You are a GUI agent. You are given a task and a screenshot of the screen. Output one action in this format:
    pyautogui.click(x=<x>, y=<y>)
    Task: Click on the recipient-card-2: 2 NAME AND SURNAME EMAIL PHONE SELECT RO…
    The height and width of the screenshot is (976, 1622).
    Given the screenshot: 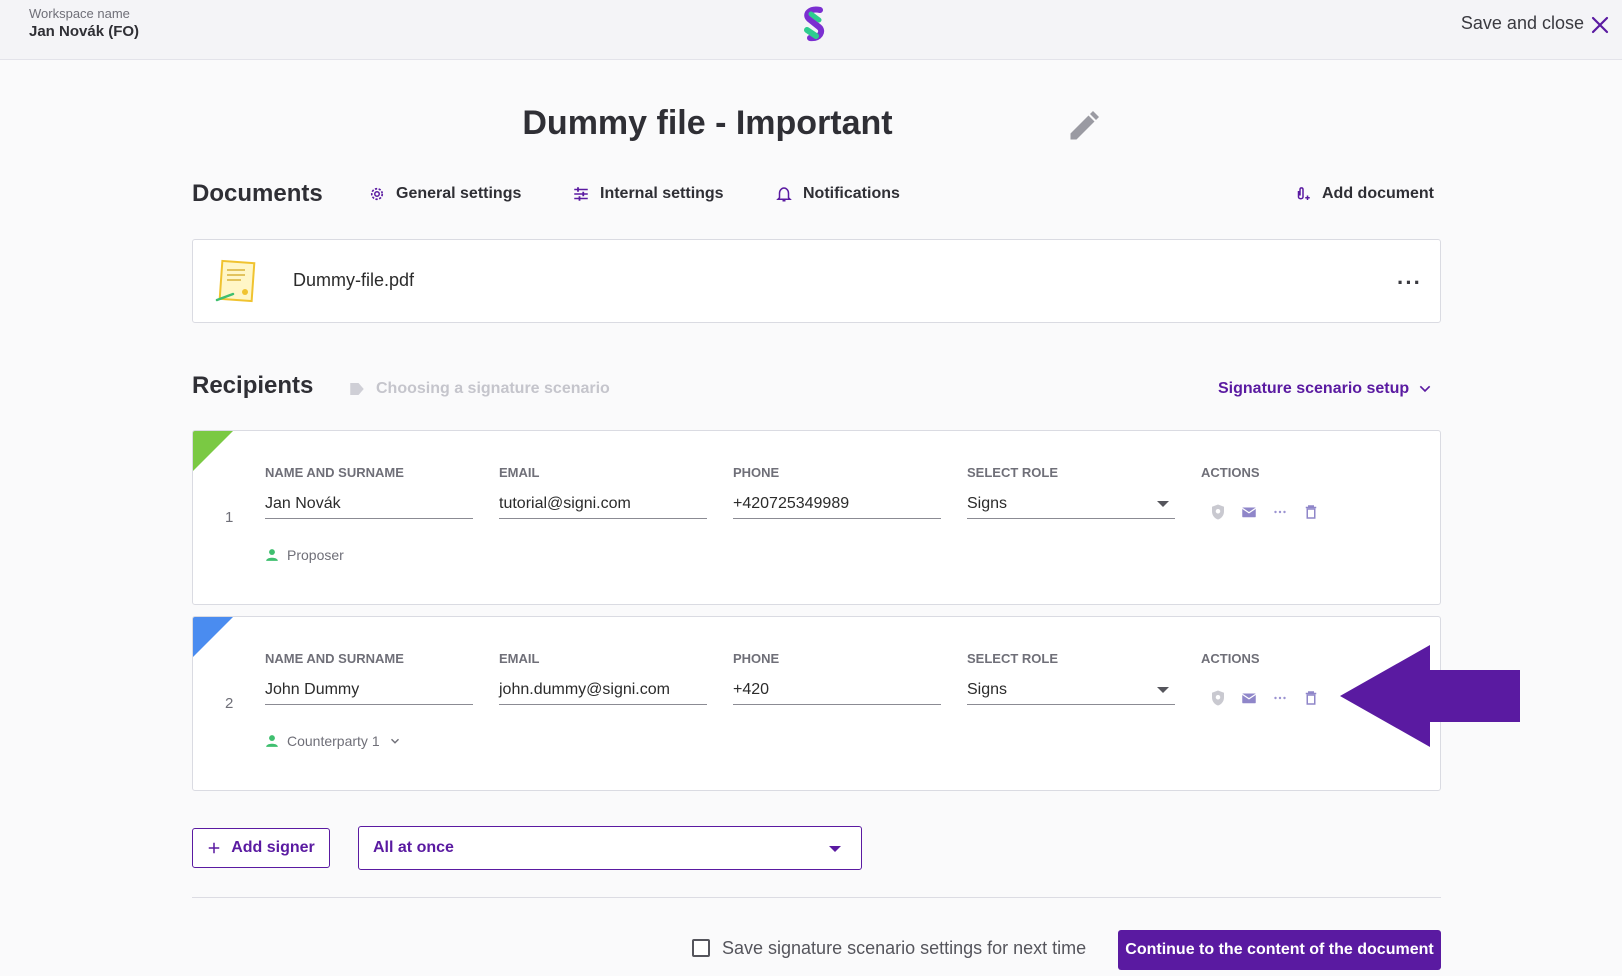 What is the action you would take?
    pyautogui.click(x=816, y=703)
    